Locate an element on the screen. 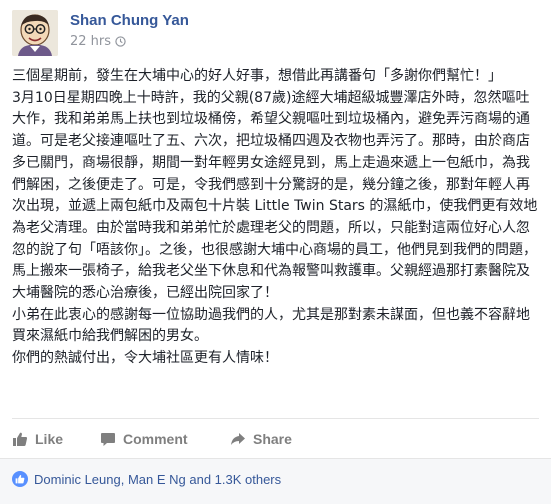  avatar-cartoon-icon is located at coordinates (35, 33).